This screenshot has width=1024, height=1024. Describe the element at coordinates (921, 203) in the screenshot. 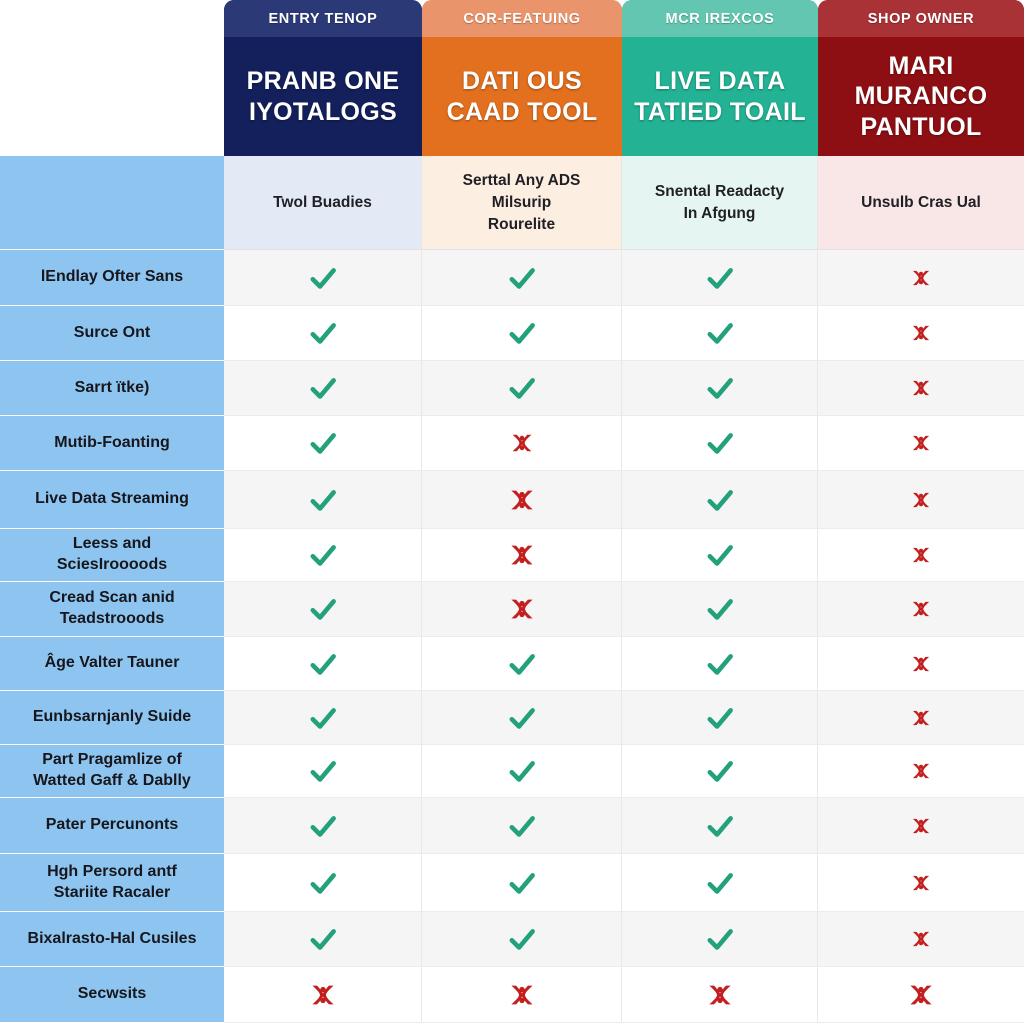

I see `column-subtitle-4: Unsulb Cras Ual` at that location.